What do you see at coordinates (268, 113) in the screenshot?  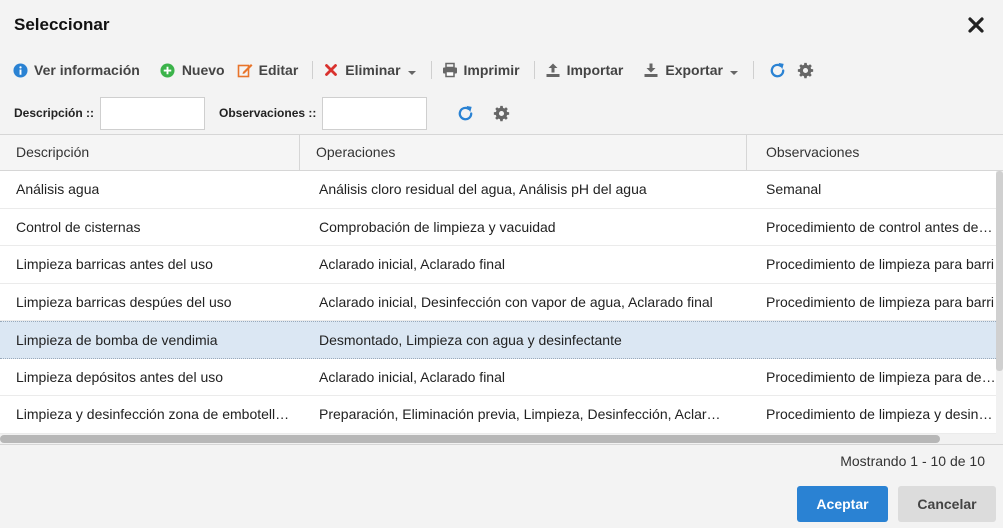 I see `observations-filter-label: Observaciones ::` at bounding box center [268, 113].